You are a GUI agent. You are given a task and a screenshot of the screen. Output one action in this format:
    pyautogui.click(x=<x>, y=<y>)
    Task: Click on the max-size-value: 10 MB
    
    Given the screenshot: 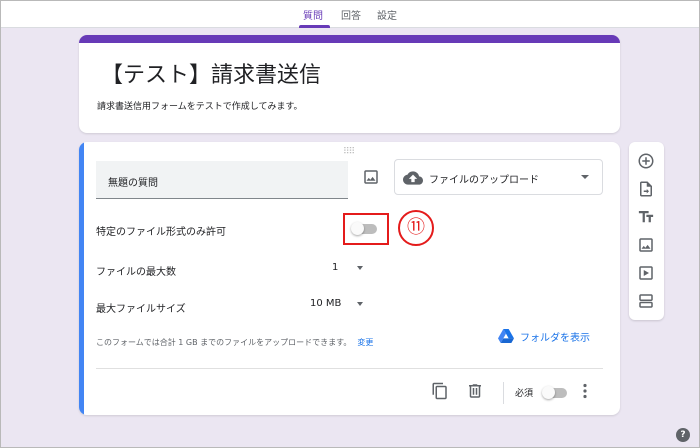 What is the action you would take?
    pyautogui.click(x=325, y=303)
    